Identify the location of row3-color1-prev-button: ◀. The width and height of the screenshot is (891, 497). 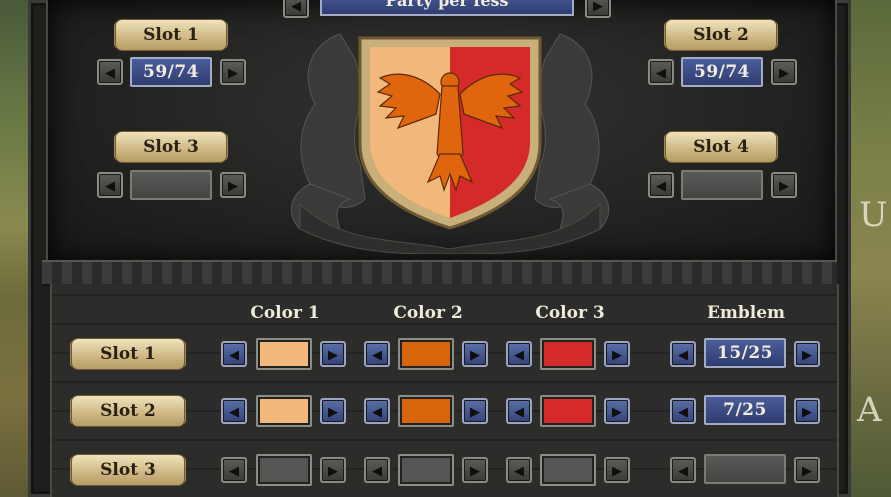
(234, 470).